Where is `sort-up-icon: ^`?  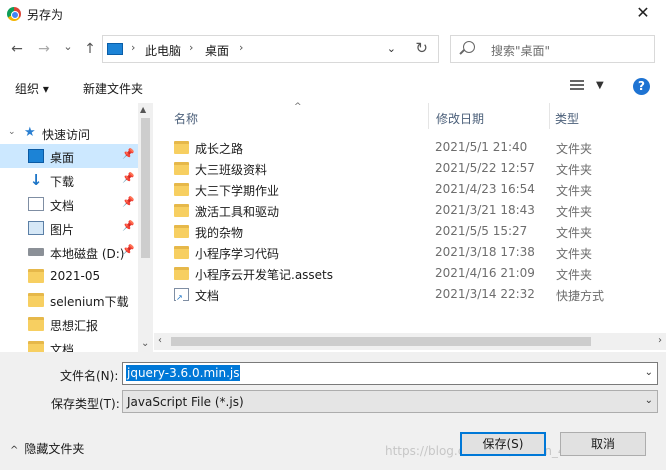
sort-up-icon: ^ is located at coordinates (298, 107).